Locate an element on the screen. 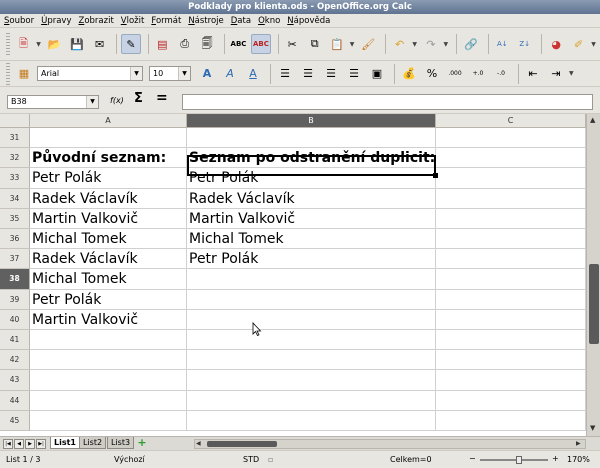 This screenshot has width=600, height=468. cell-c36 is located at coordinates (511, 239).